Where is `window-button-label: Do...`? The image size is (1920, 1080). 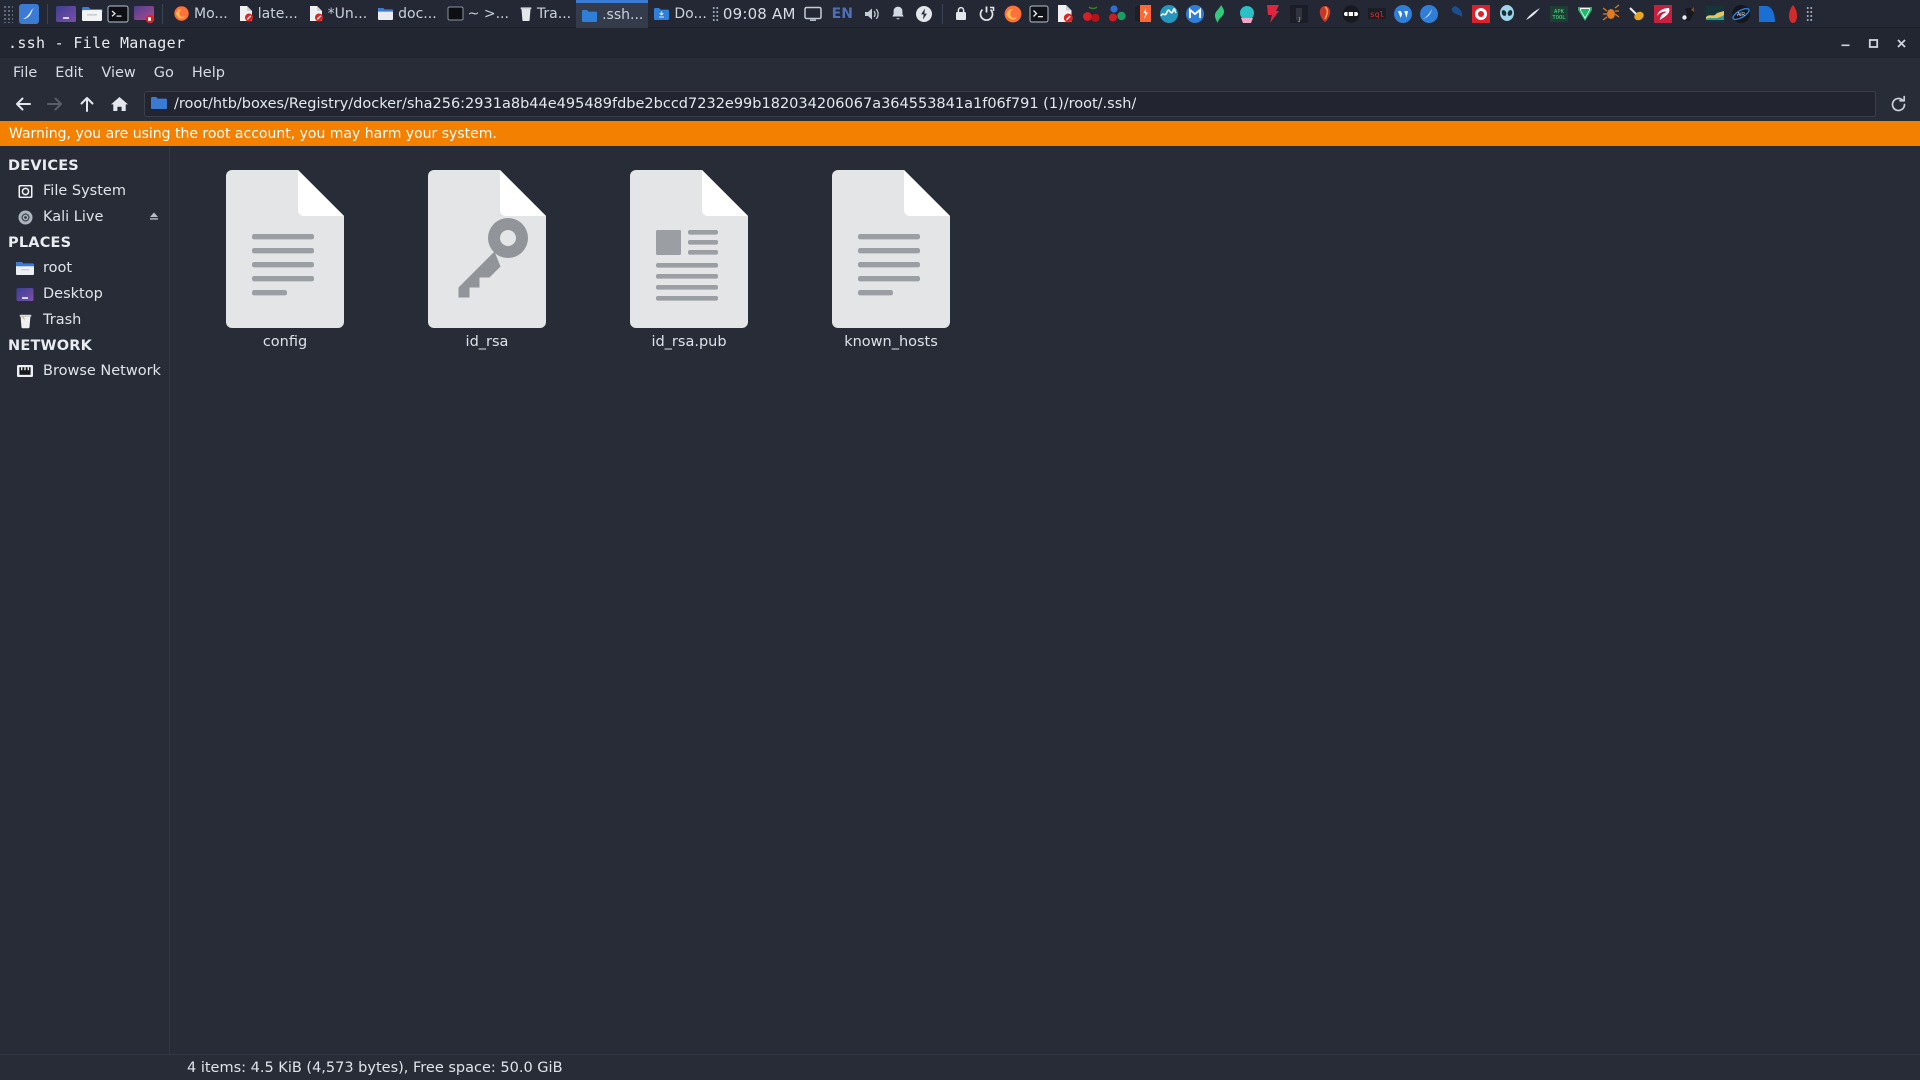 window-button-label: Do... is located at coordinates (690, 13).